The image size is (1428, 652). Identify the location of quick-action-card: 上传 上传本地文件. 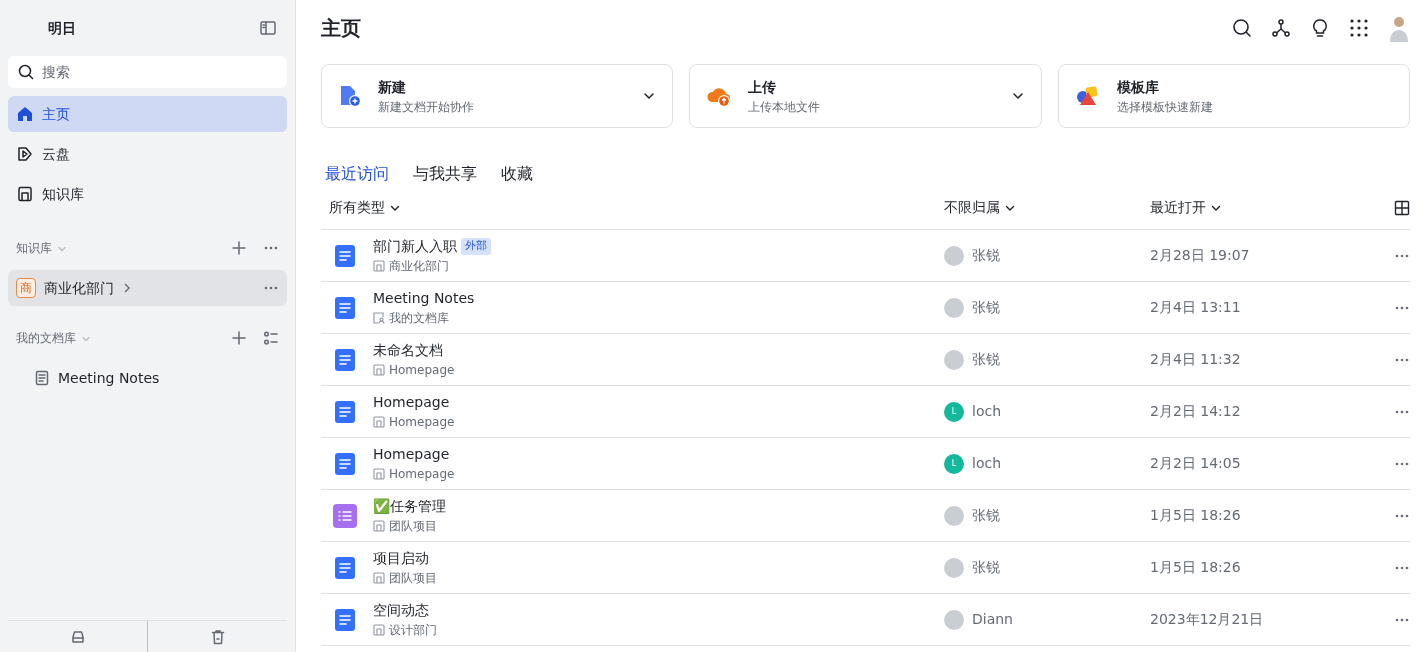
(865, 96).